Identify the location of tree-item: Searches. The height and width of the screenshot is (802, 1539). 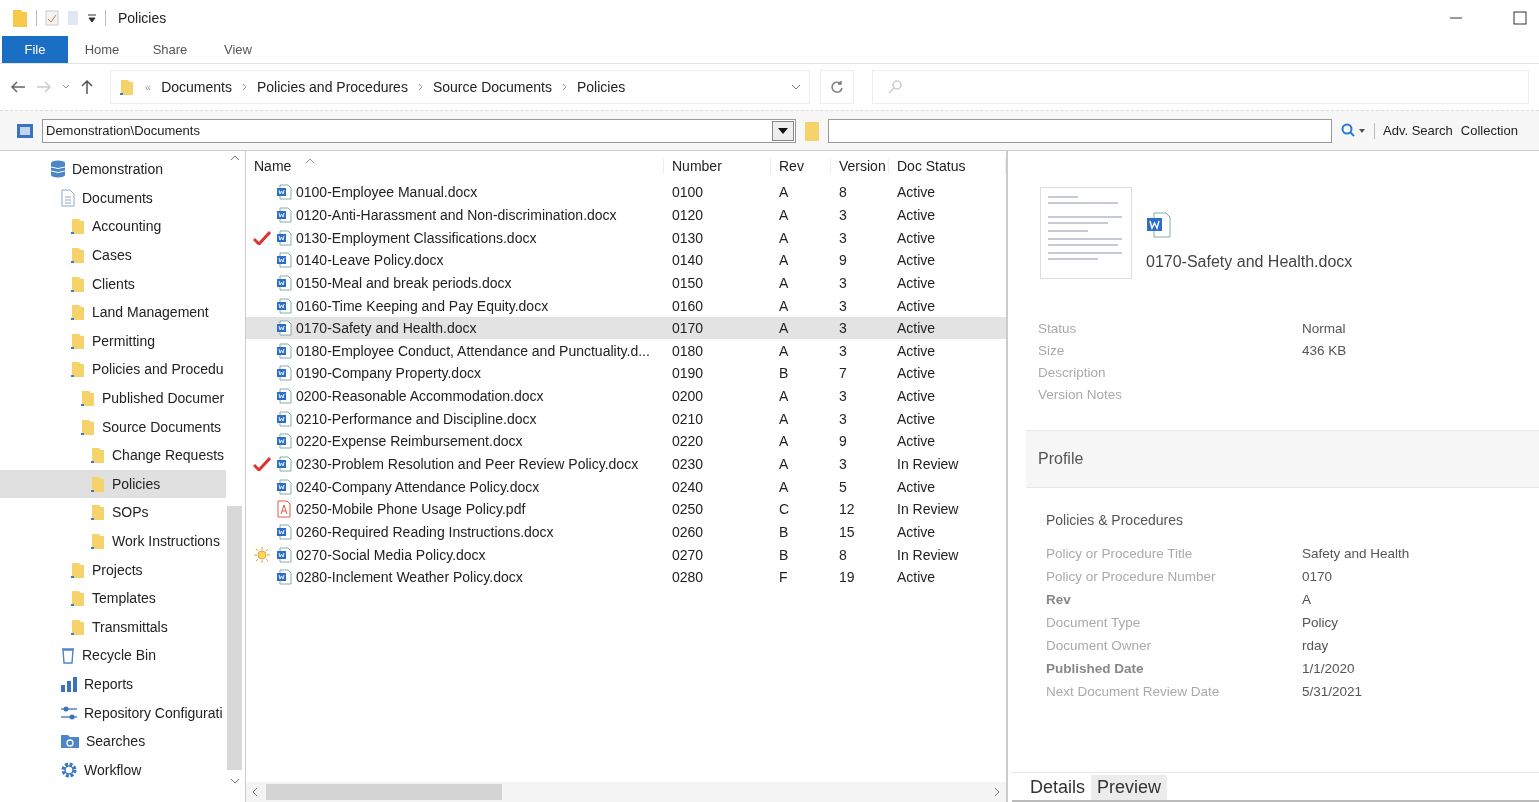
(113, 741).